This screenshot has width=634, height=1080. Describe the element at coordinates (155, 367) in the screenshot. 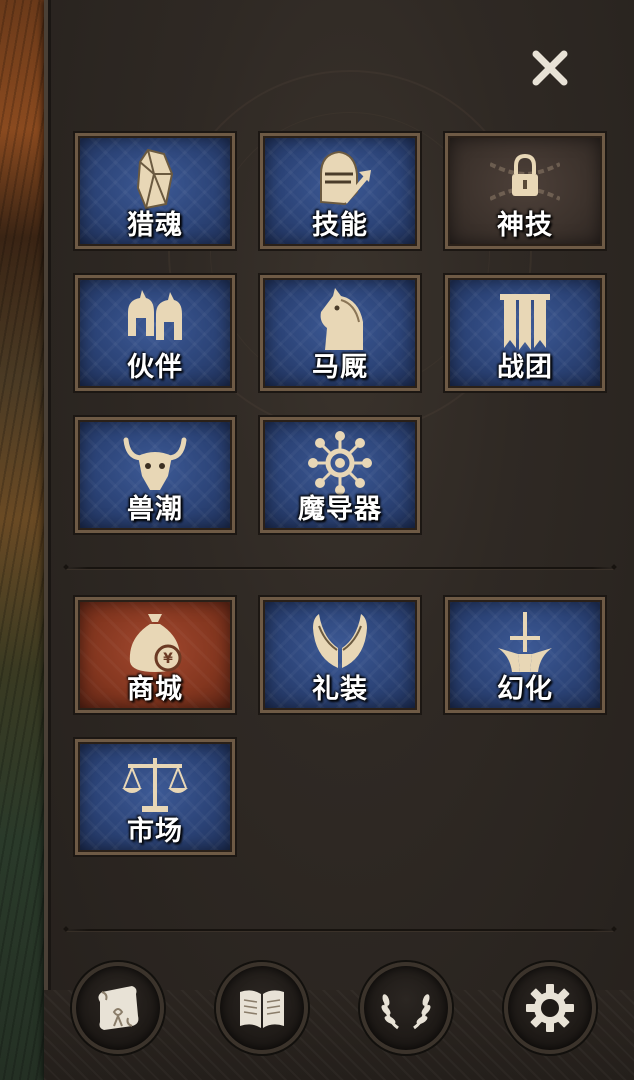

I see `feature-label: 伙伴` at that location.